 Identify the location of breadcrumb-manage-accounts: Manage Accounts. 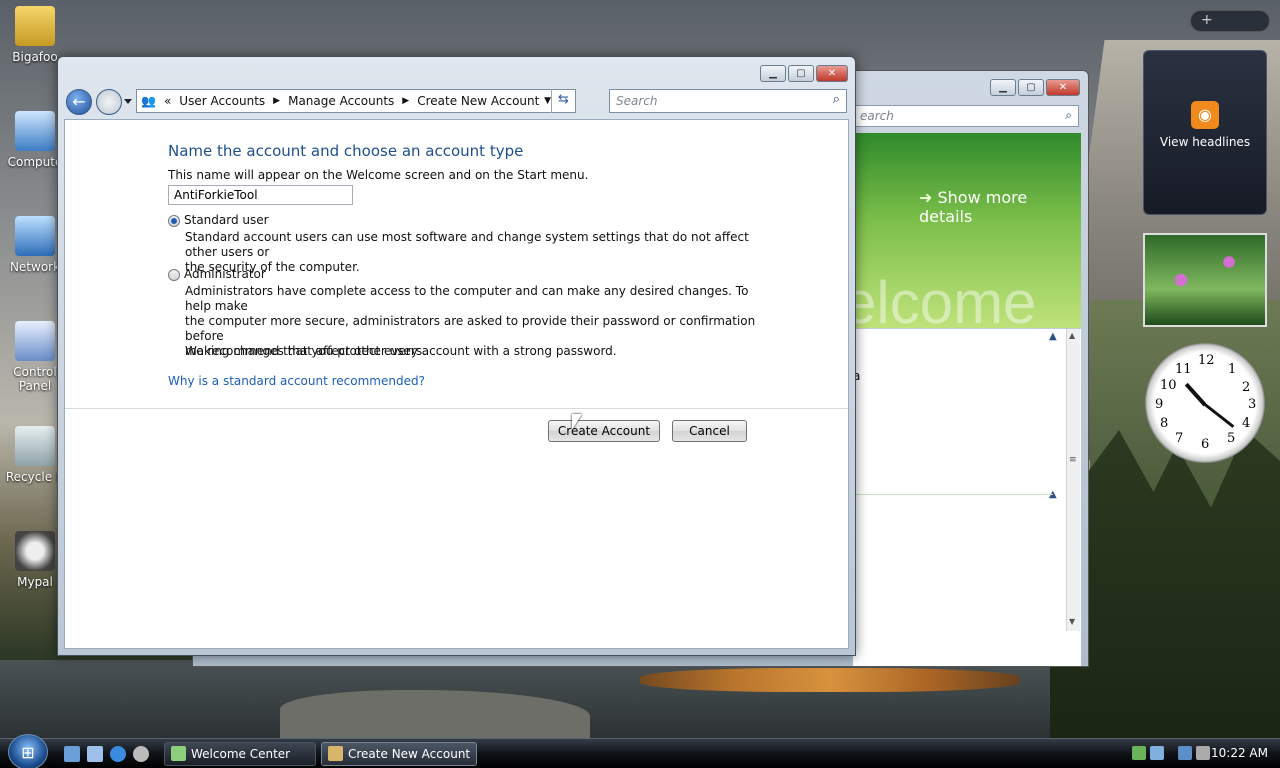
(341, 101).